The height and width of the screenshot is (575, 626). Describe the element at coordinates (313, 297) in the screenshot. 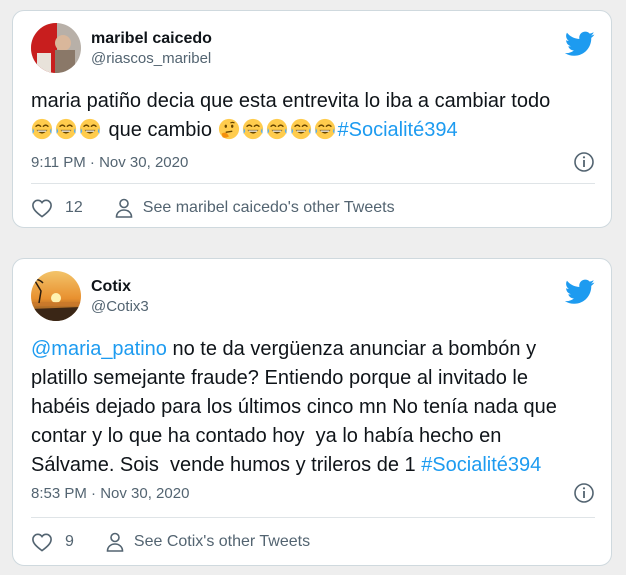

I see `tweet-header: Cotix @Cotix3` at that location.